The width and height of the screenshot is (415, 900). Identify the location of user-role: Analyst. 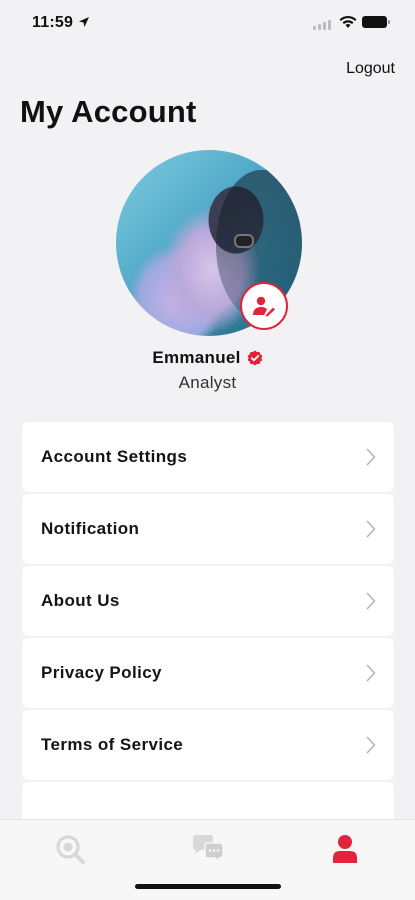
(207, 382).